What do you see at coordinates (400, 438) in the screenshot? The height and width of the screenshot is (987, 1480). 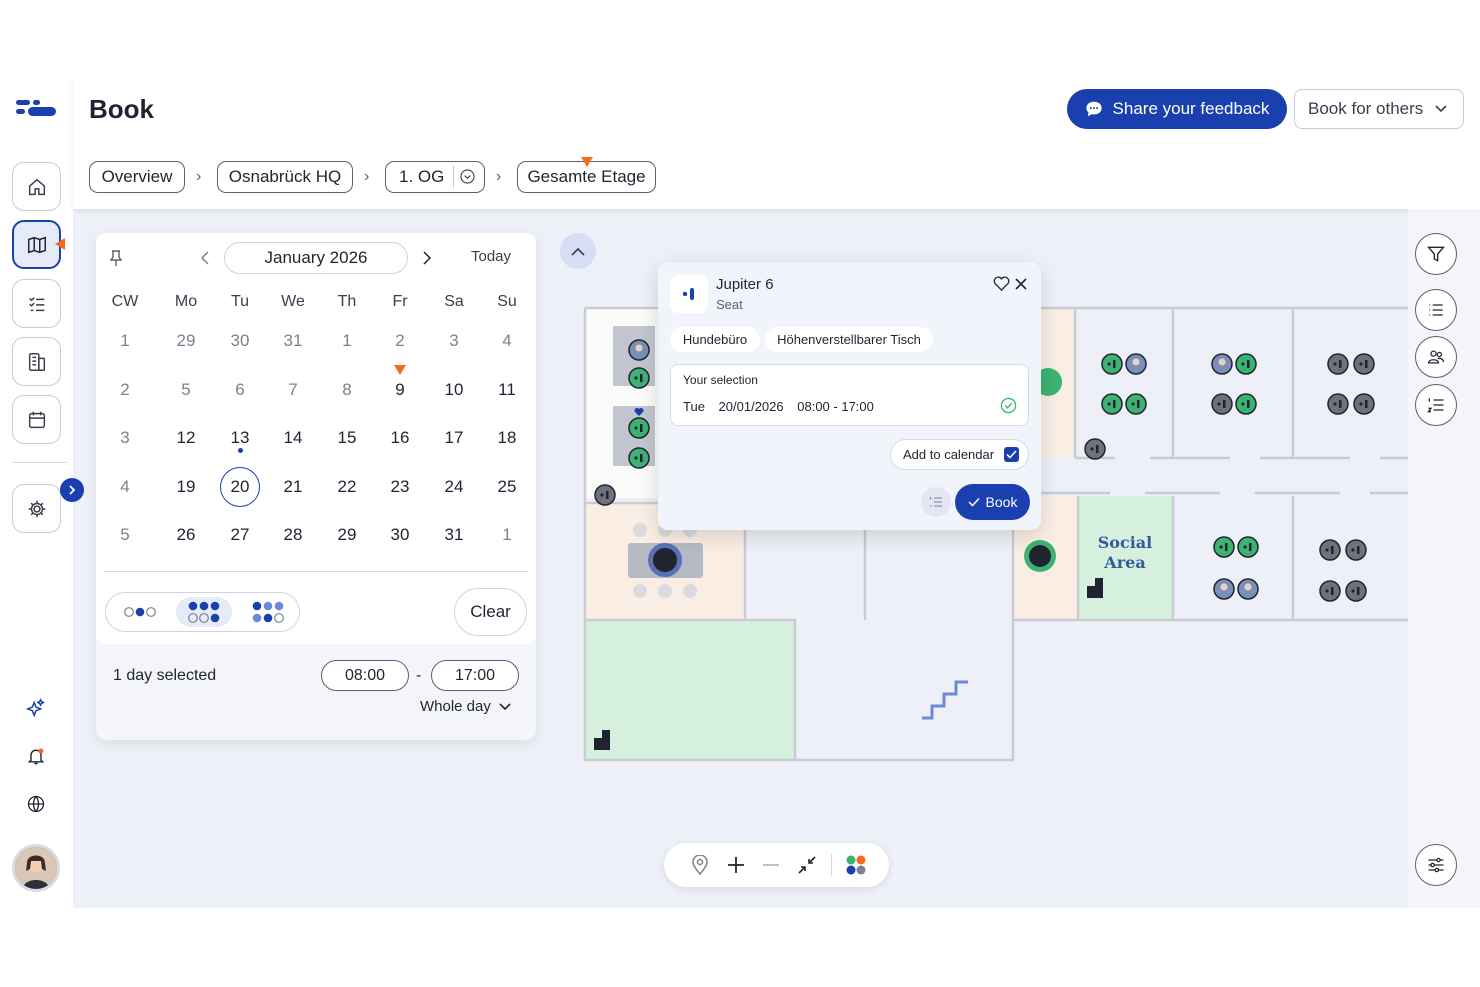 I see `calendar-day: 16` at bounding box center [400, 438].